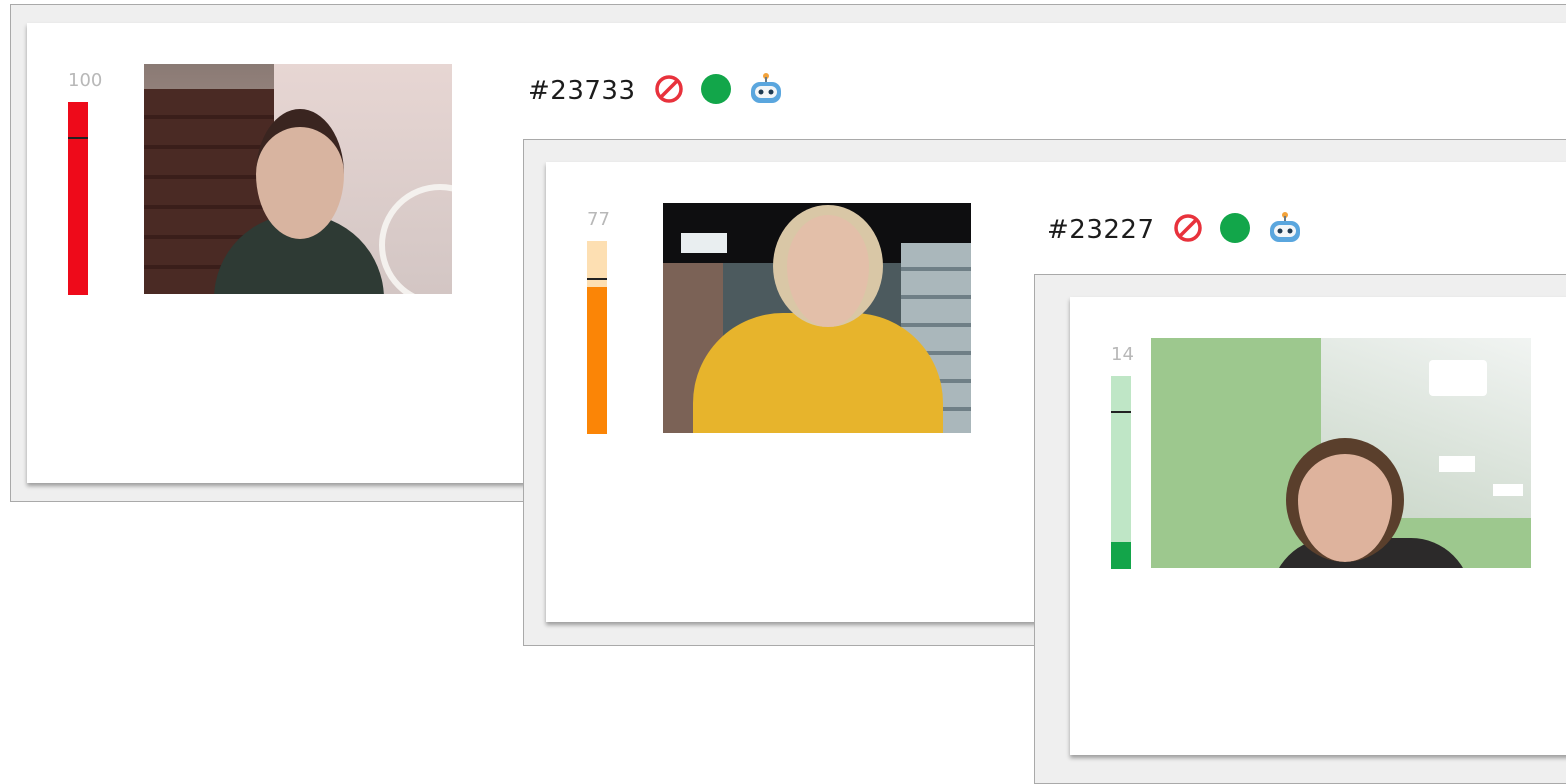 The width and height of the screenshot is (1566, 784). What do you see at coordinates (582, 91) in the screenshot?
I see `participant-id: #23733` at bounding box center [582, 91].